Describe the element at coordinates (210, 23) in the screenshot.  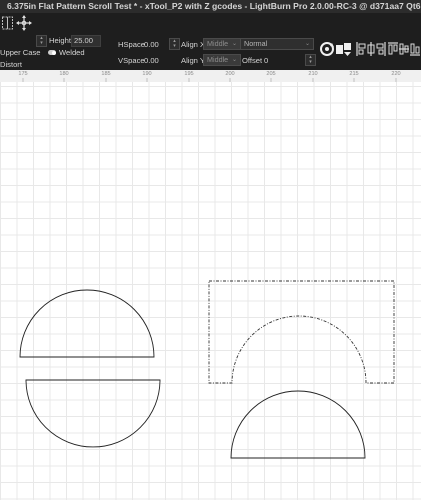
I see `main-toolbar` at that location.